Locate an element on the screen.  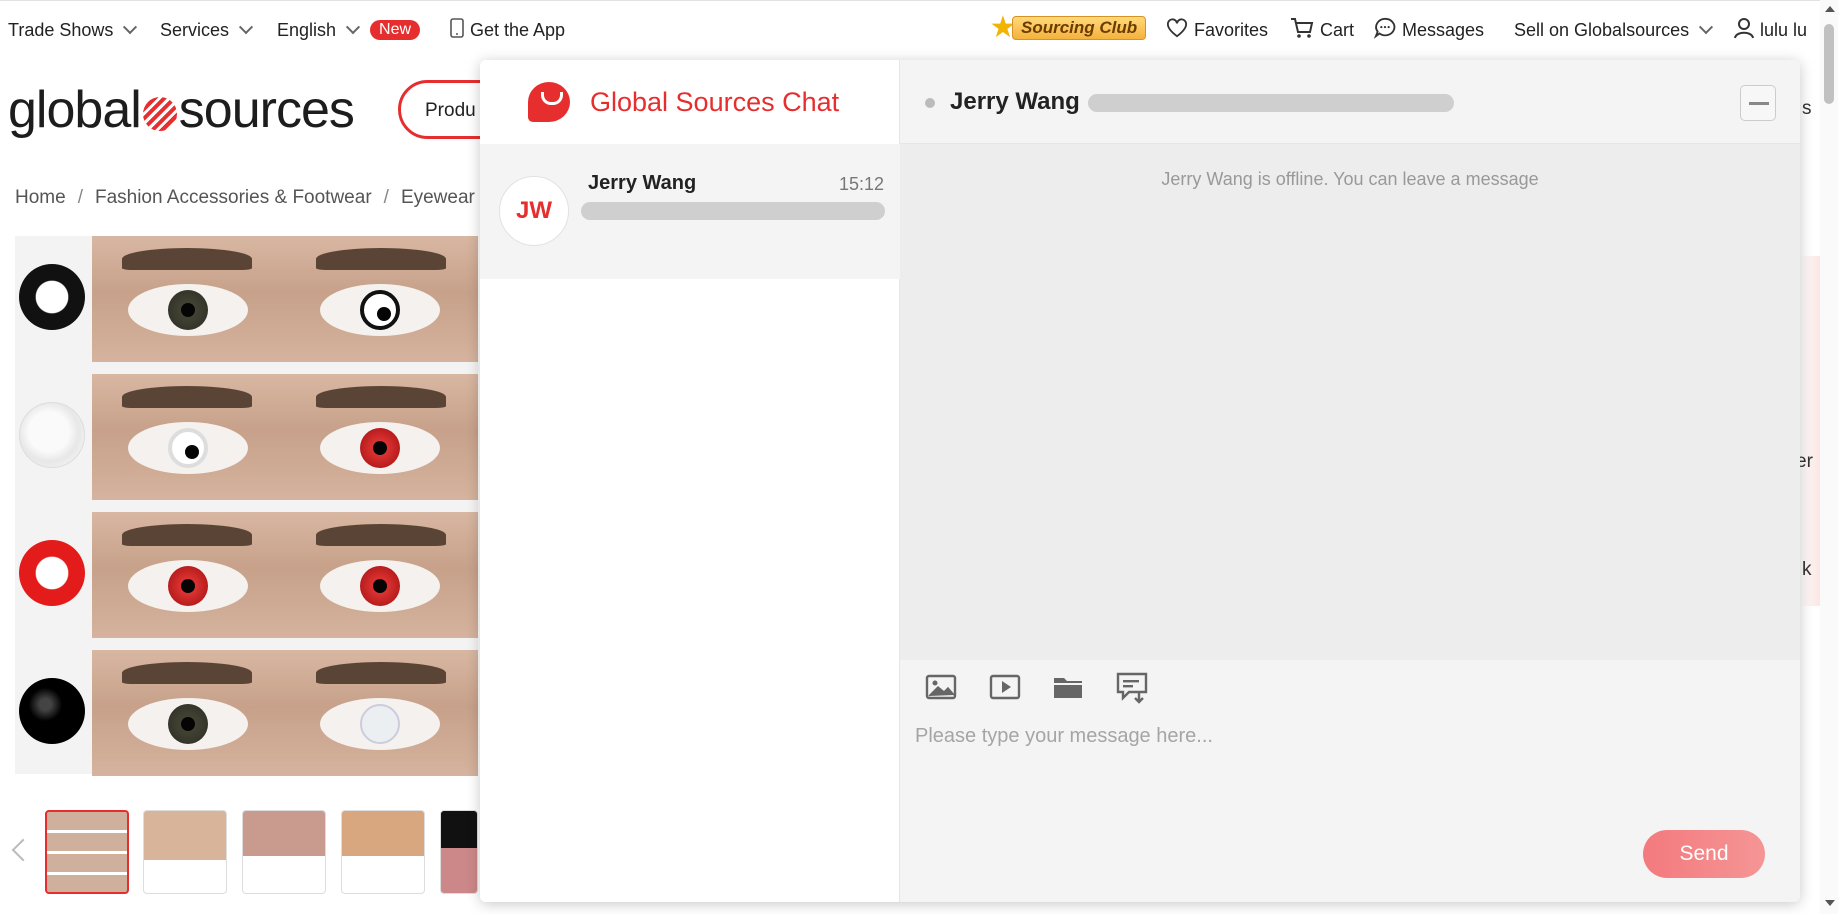
new-badge: New is located at coordinates (395, 30).